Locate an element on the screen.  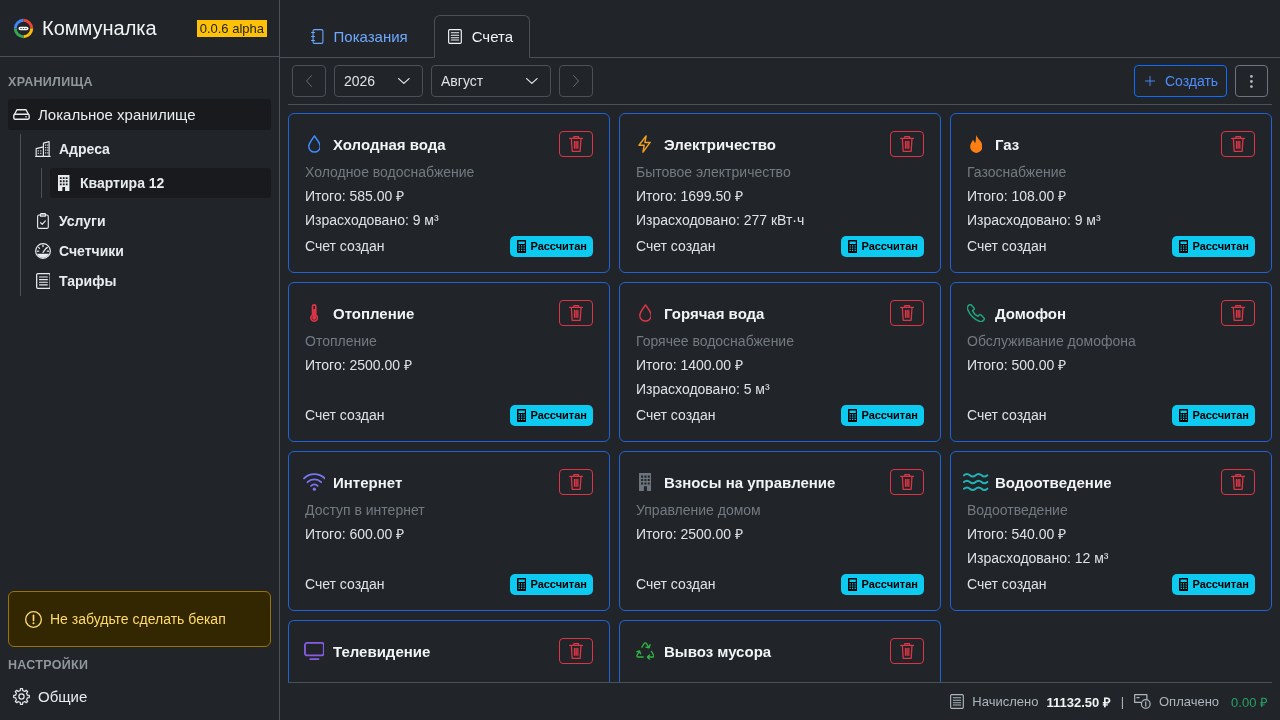
accrued-label: Начислено is located at coordinates (1005, 701).